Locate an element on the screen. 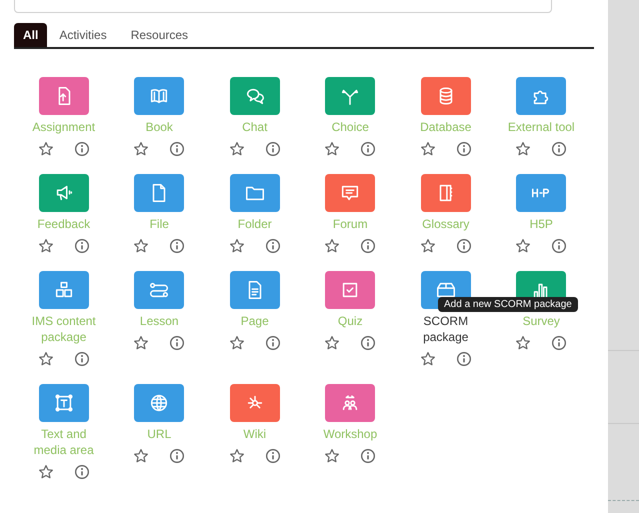  tab: Activities is located at coordinates (83, 35).